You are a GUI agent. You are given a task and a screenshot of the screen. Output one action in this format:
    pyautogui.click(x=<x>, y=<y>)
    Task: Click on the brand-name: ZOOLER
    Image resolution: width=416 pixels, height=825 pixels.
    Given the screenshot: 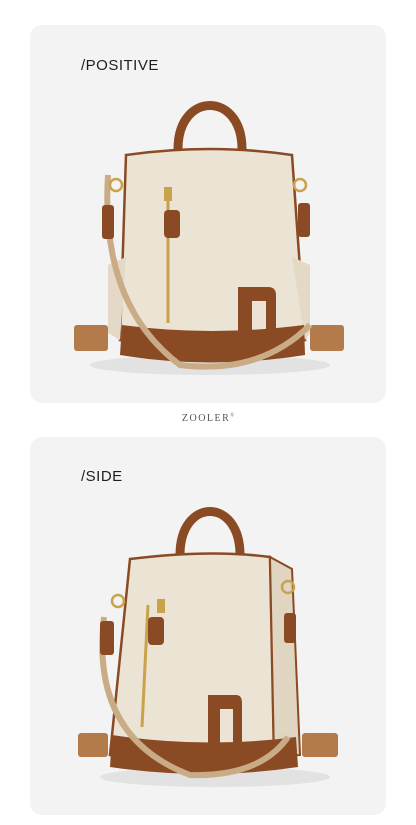 What is the action you would take?
    pyautogui.click(x=206, y=418)
    